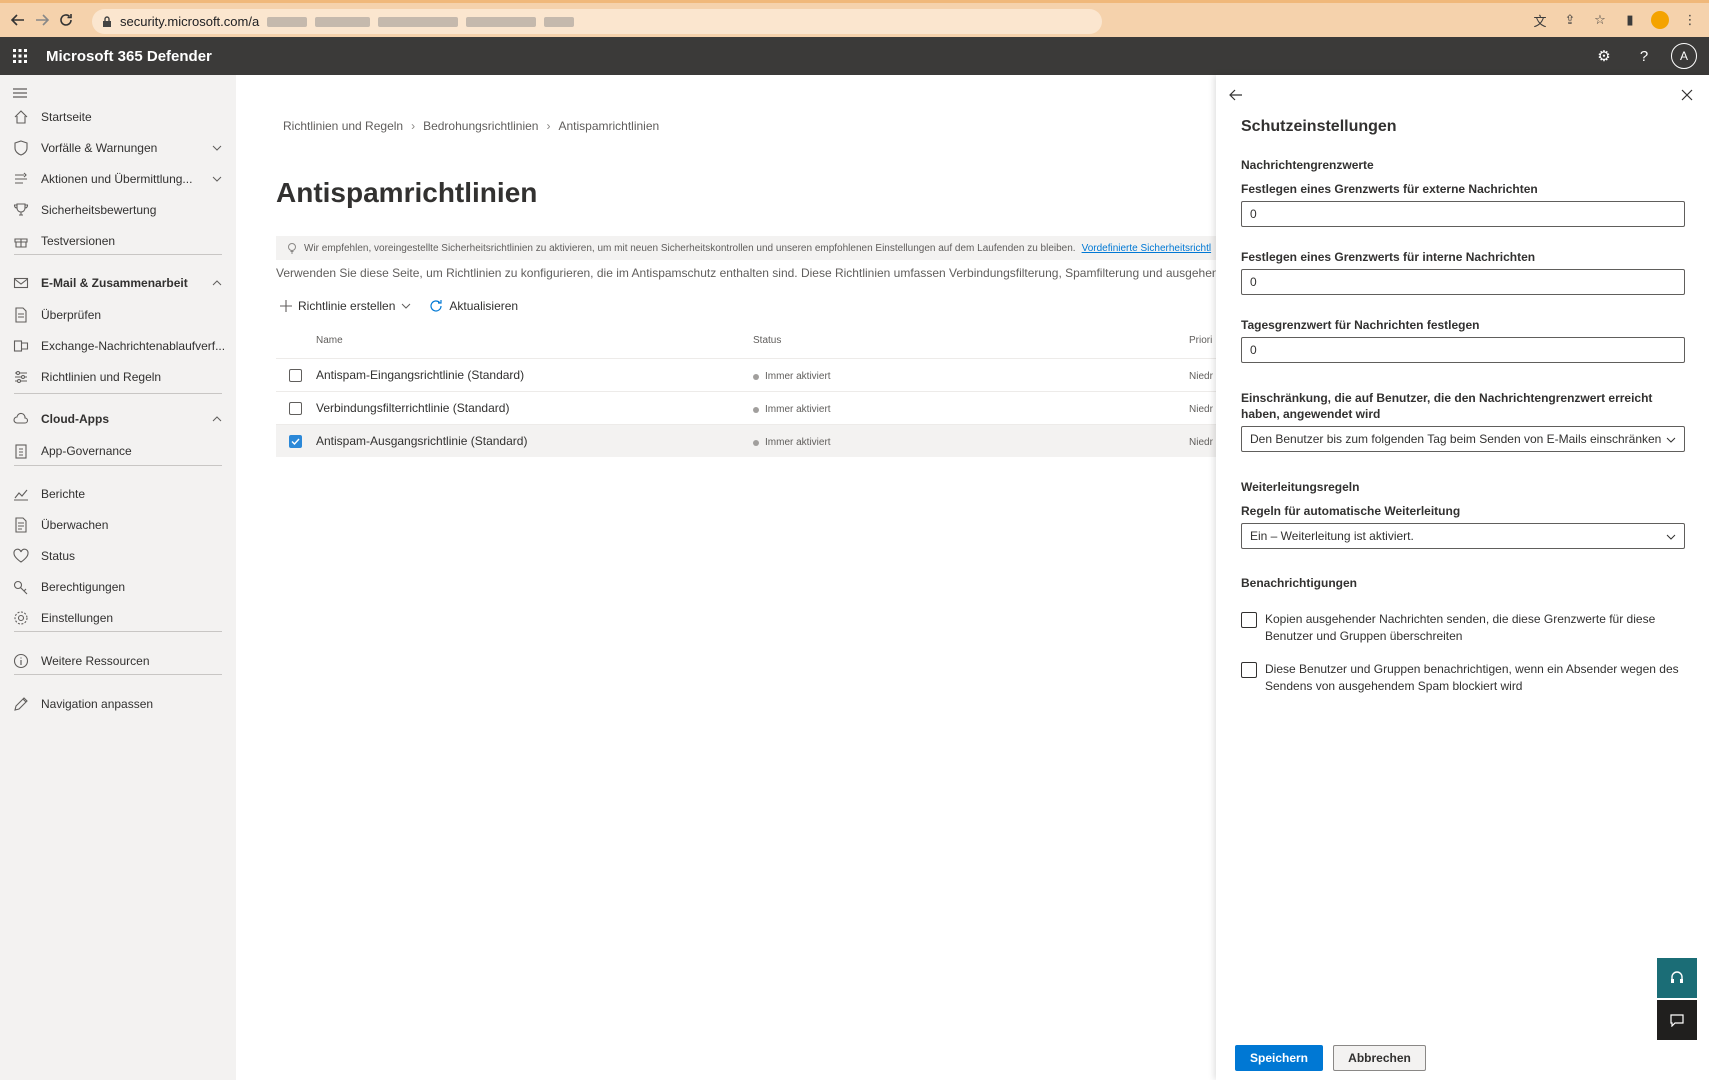 This screenshot has width=1709, height=1080. What do you see at coordinates (1677, 1020) in the screenshot?
I see `feedback-button` at bounding box center [1677, 1020].